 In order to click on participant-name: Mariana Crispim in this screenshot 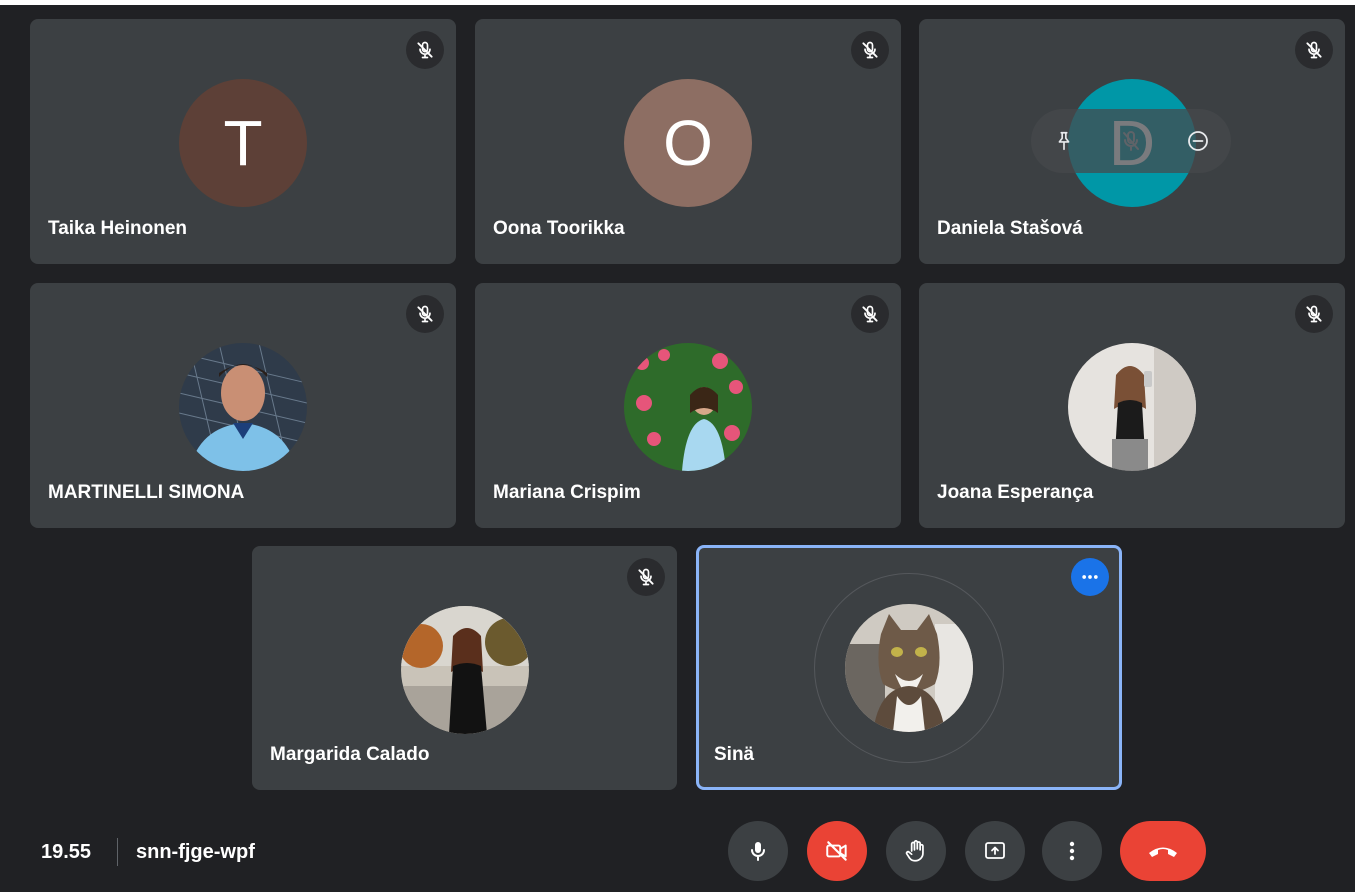, I will do `click(567, 492)`.